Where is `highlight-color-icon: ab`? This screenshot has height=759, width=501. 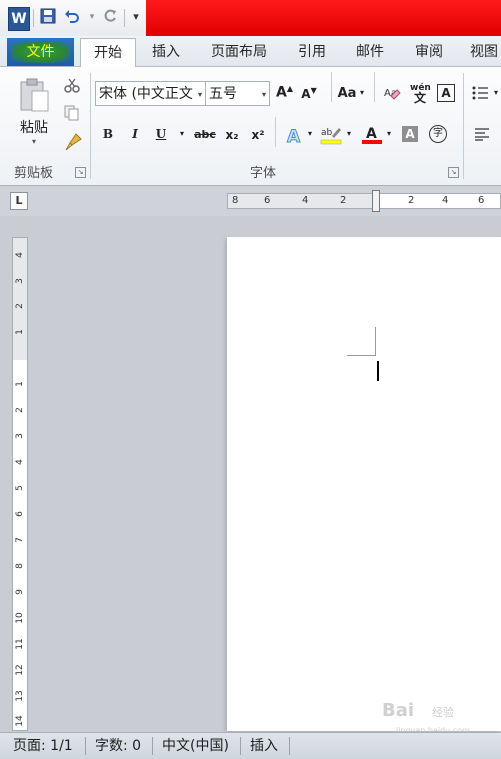
highlight-color-icon: ab is located at coordinates (331, 135).